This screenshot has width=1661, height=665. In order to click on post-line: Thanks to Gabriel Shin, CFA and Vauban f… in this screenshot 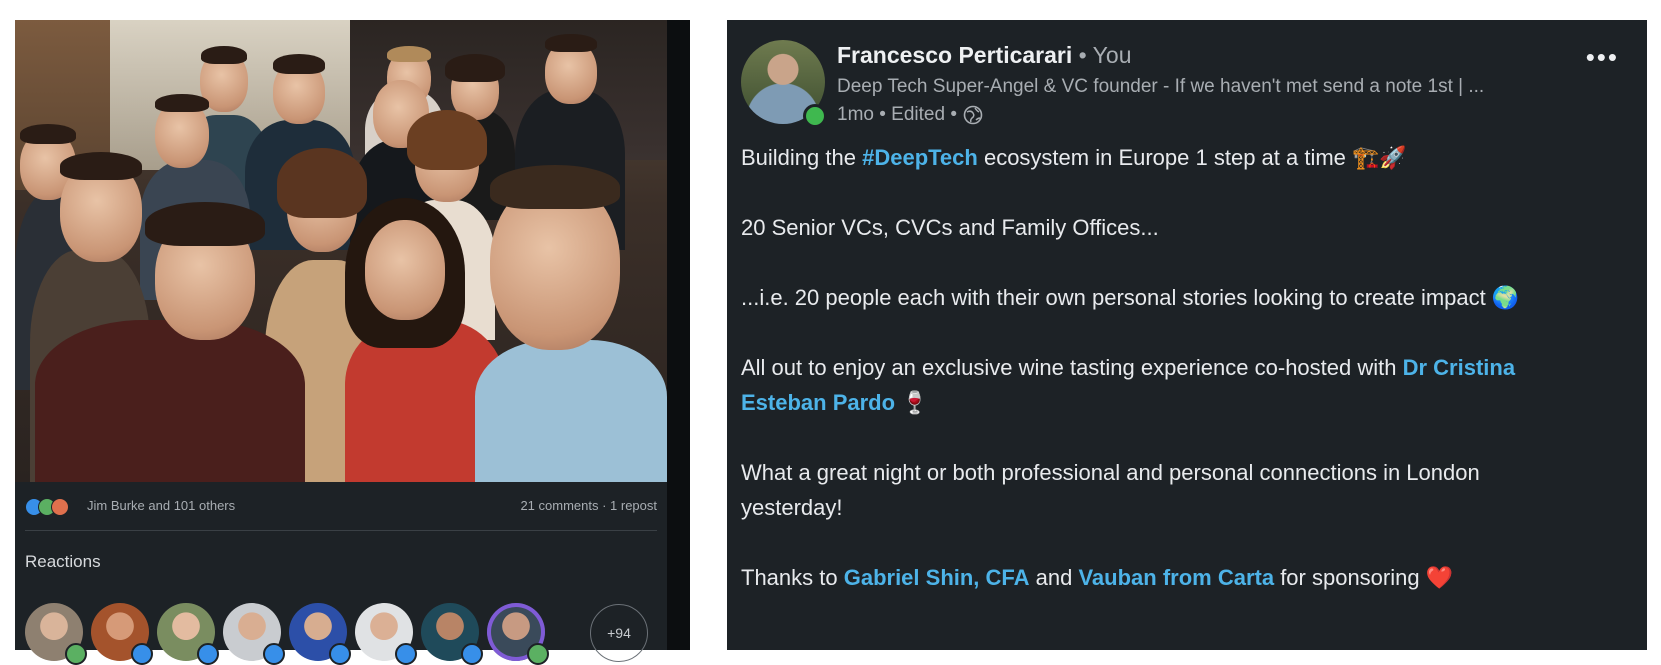, I will do `click(1097, 577)`.